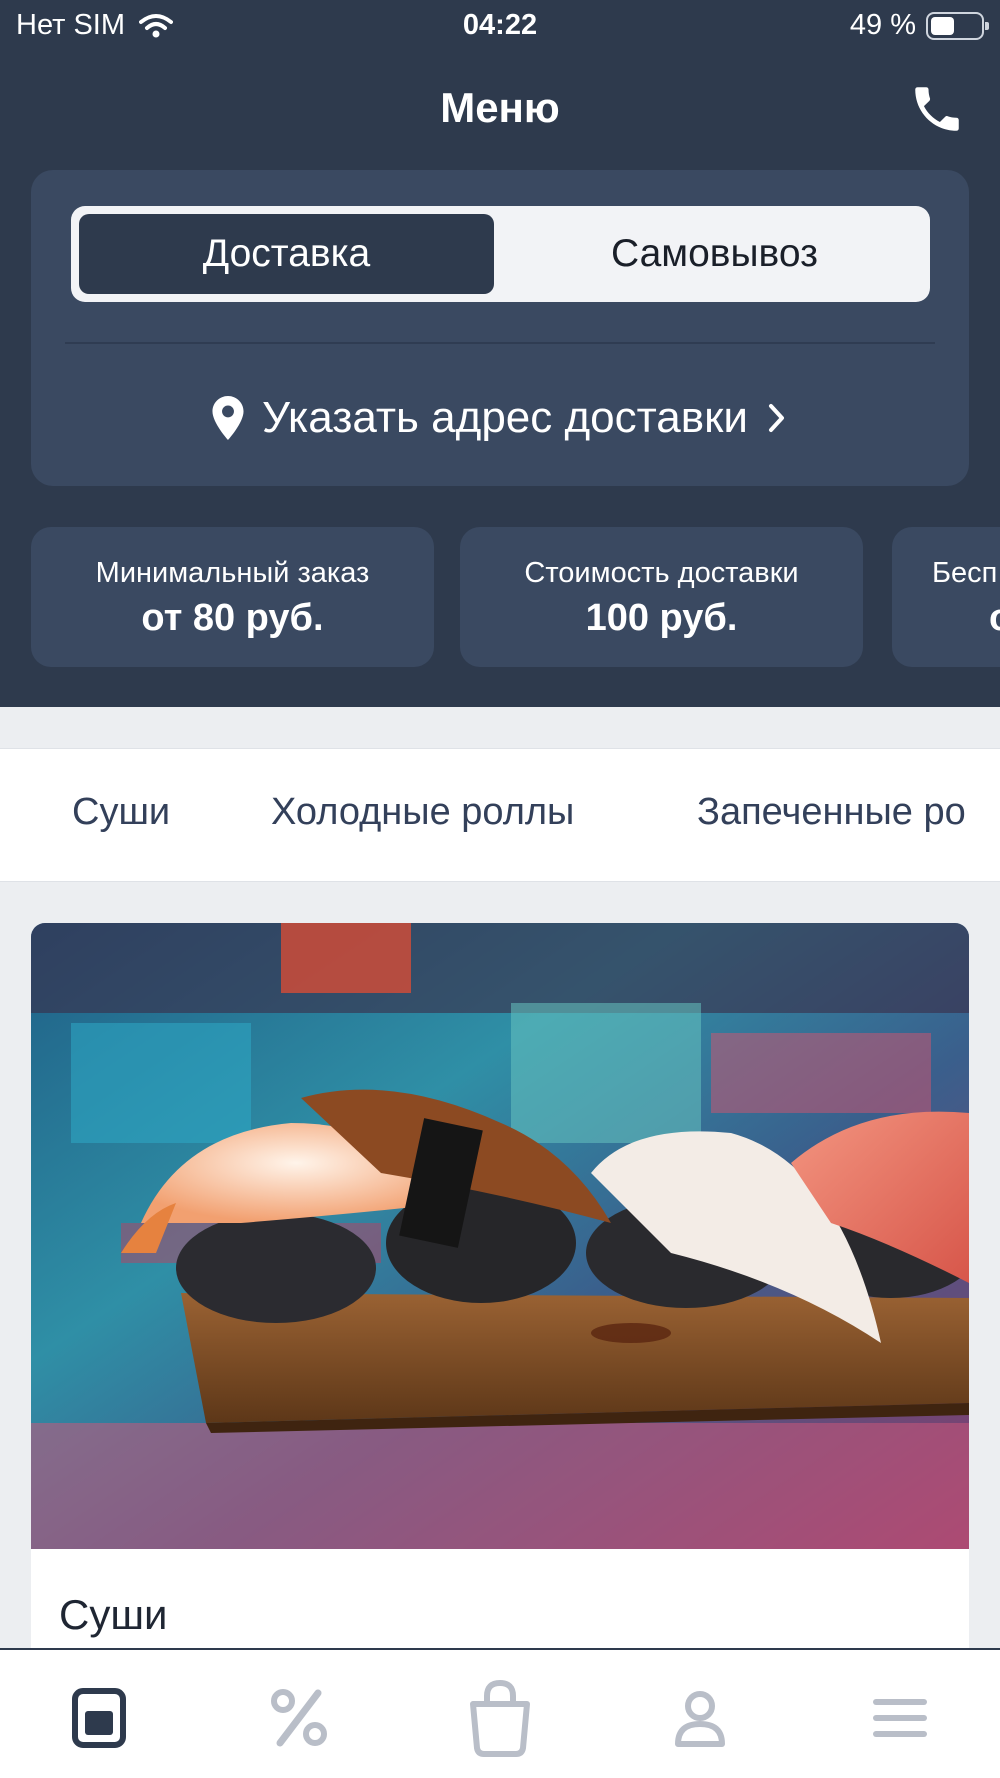  What do you see at coordinates (500, 343) in the screenshot?
I see `divider` at bounding box center [500, 343].